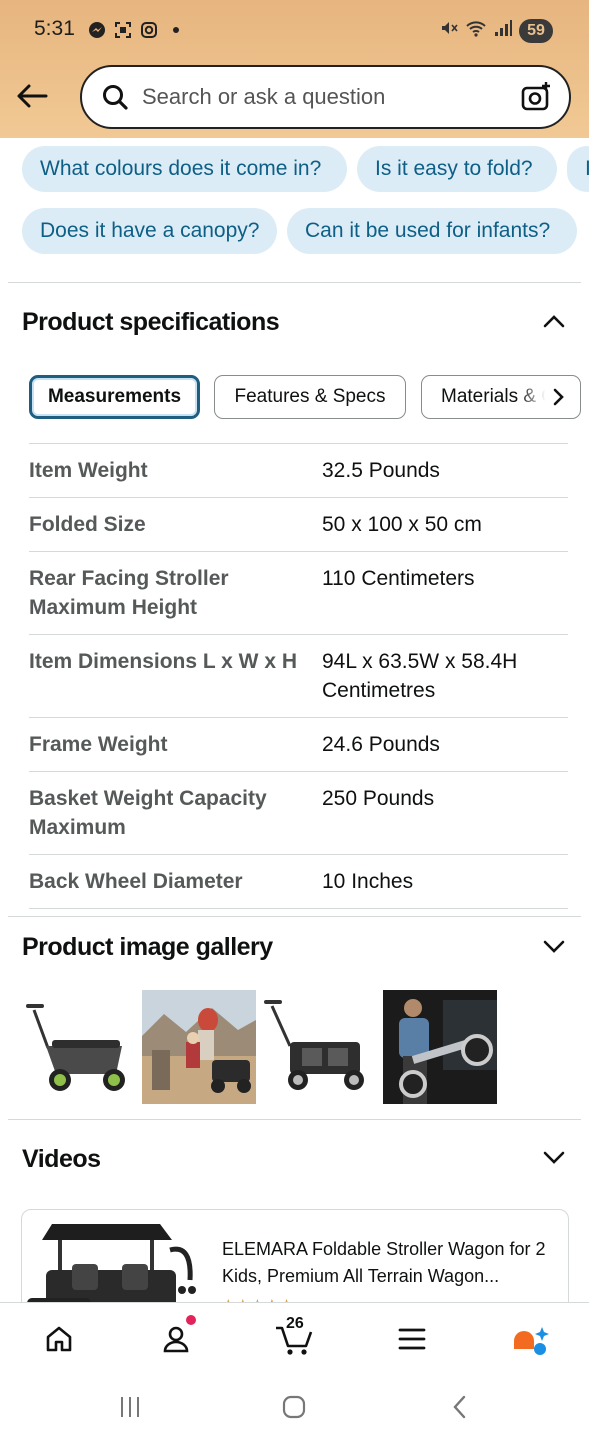 The width and height of the screenshot is (589, 1440). What do you see at coordinates (381, 744) in the screenshot?
I see `spec-value: 24.6 Pounds` at bounding box center [381, 744].